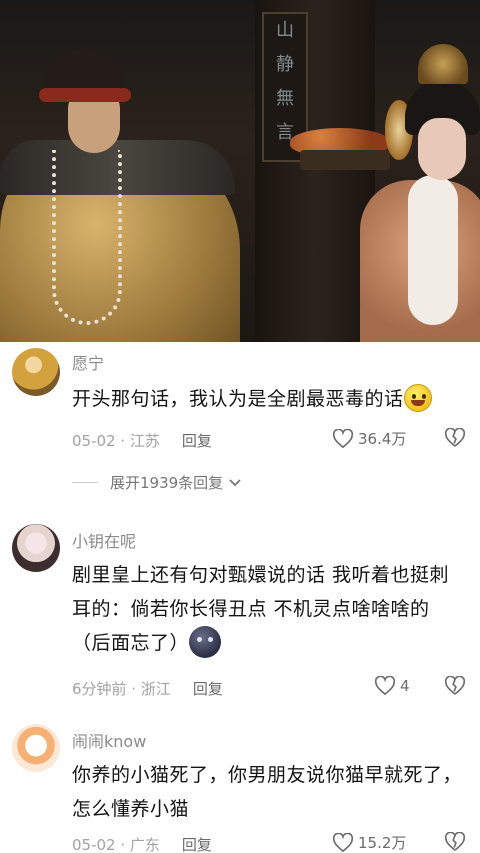  Describe the element at coordinates (417, 397) in the screenshot. I see `grinning-face-icon` at that location.